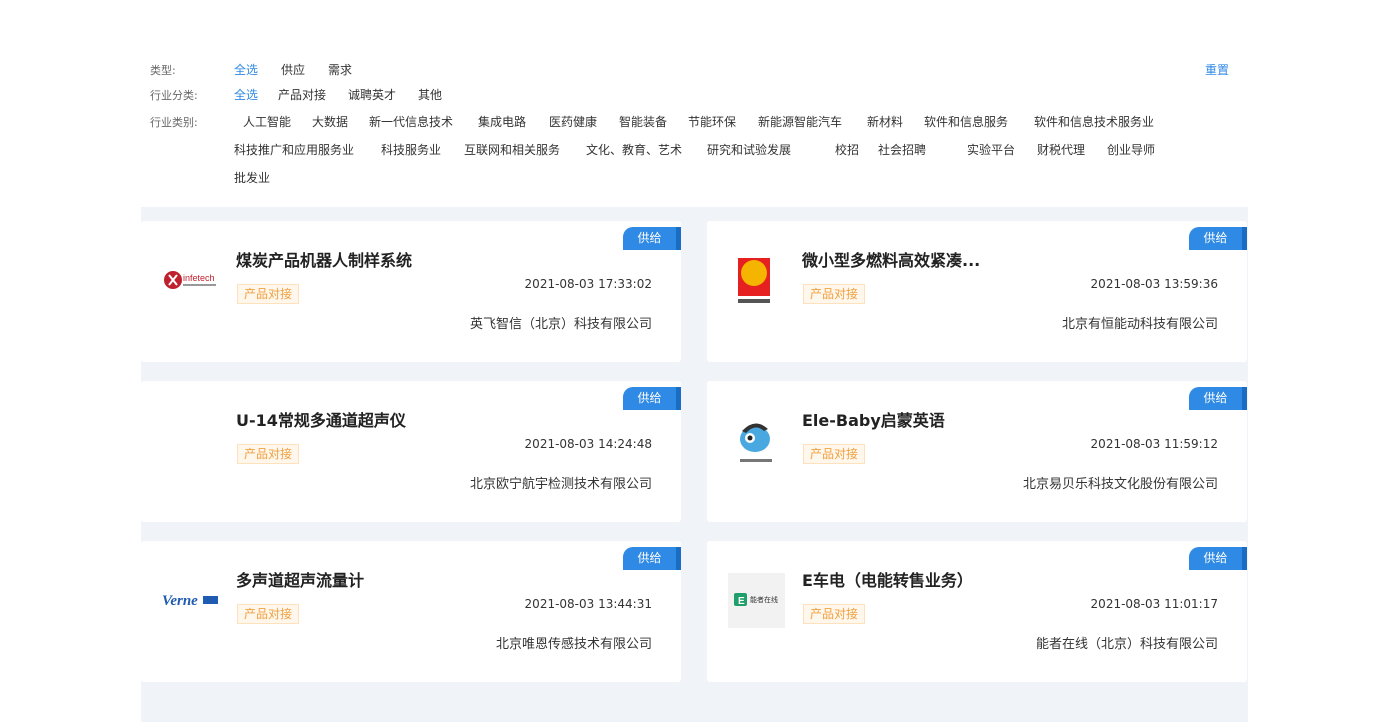 The width and height of the screenshot is (1400, 722). I want to click on filter-industry-option: 科技服务业, so click(411, 149).